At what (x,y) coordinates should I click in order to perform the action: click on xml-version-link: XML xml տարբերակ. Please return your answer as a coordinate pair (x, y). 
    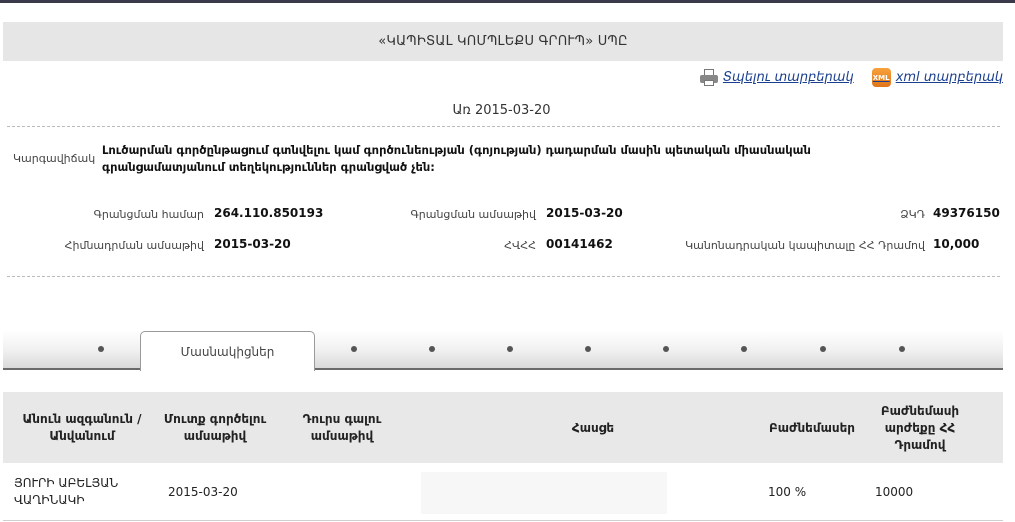
    Looking at the image, I should click on (937, 77).